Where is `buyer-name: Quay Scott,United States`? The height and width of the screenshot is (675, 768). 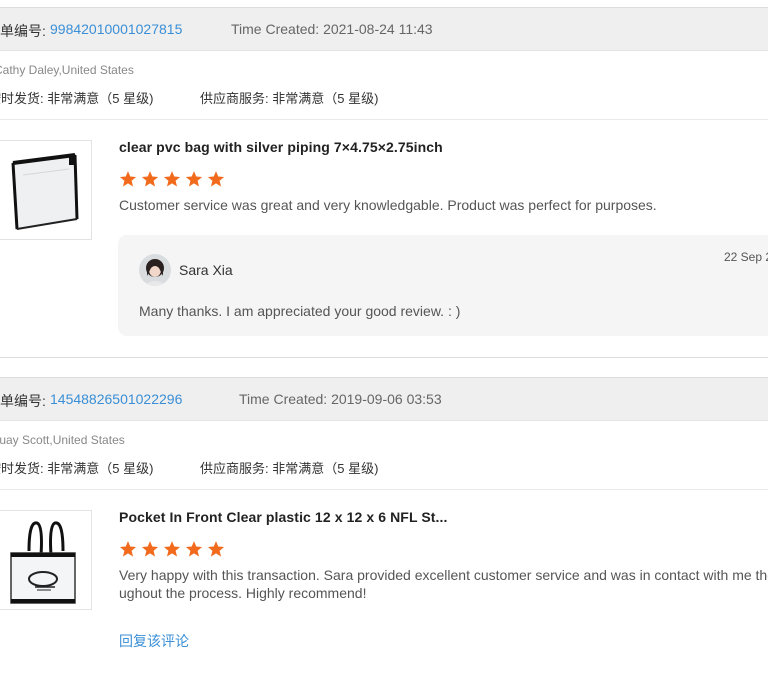 buyer-name: Quay Scott,United States is located at coordinates (62, 440).